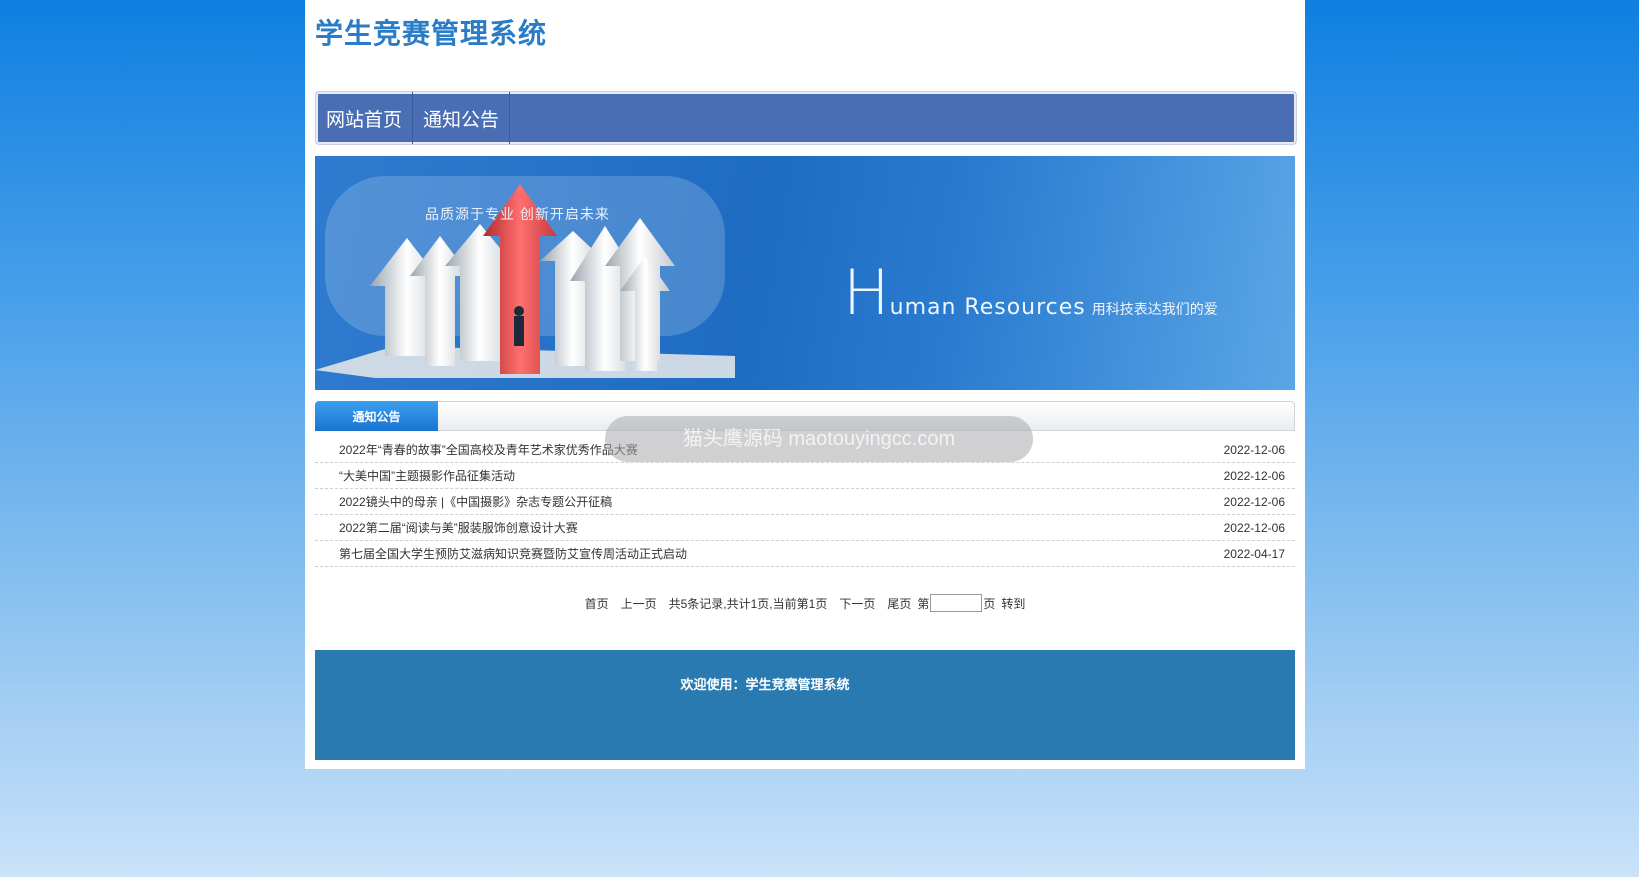 The image size is (1639, 877). I want to click on notice-title: 2022第二届“阅读与美”服装服饰创意设计大赛, so click(458, 527).